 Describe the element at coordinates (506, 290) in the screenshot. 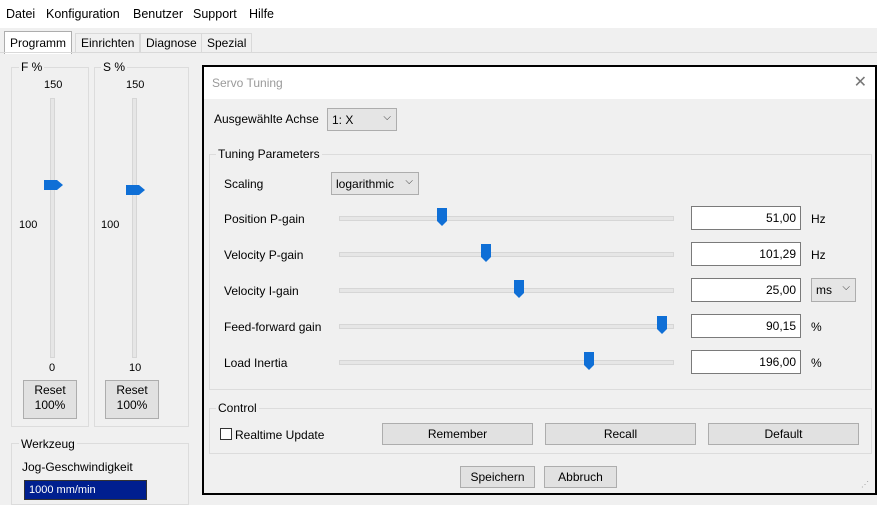

I see `velocity-i-gain-track` at that location.